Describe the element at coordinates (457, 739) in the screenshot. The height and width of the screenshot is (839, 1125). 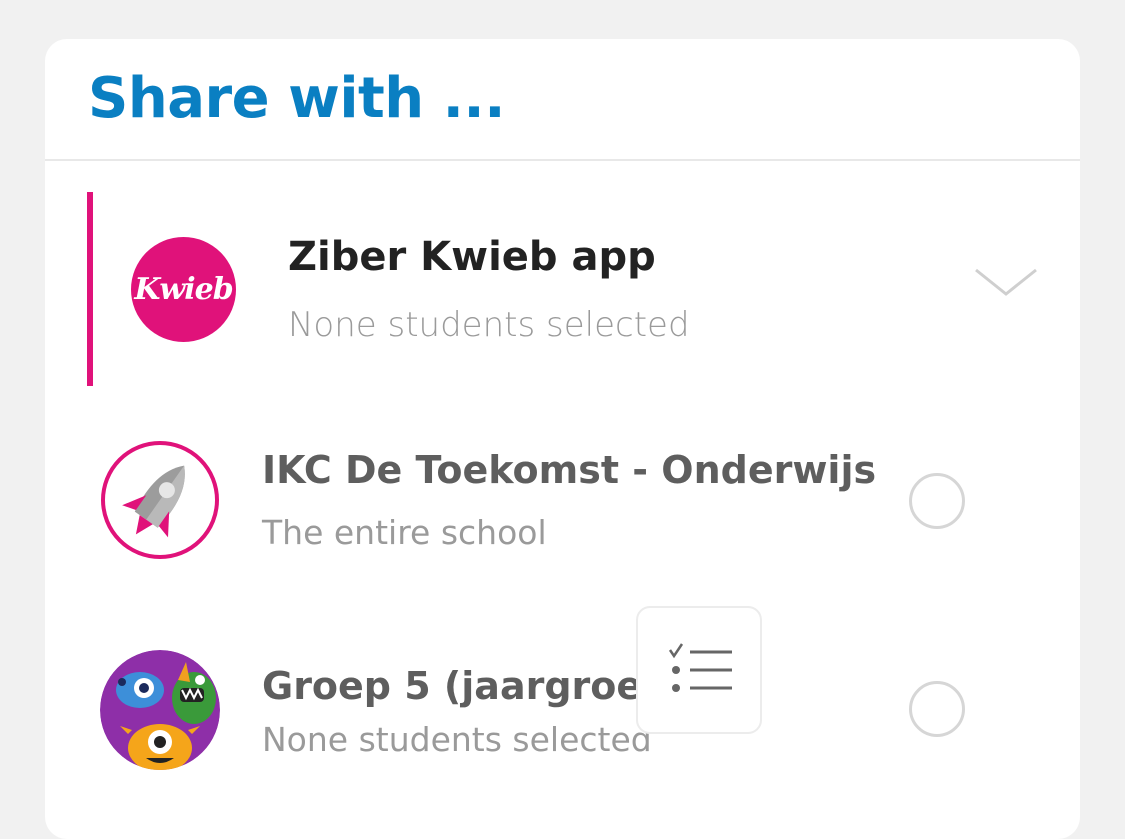
I see `group-subtitle: None students selected` at that location.